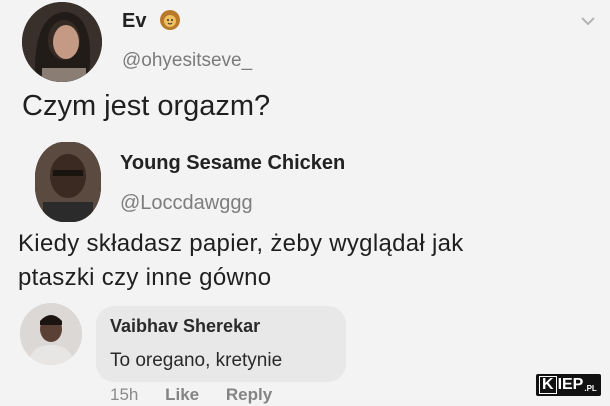 The image size is (610, 406). Describe the element at coordinates (124, 394) in the screenshot. I see `comment-timestamp: 15h` at that location.